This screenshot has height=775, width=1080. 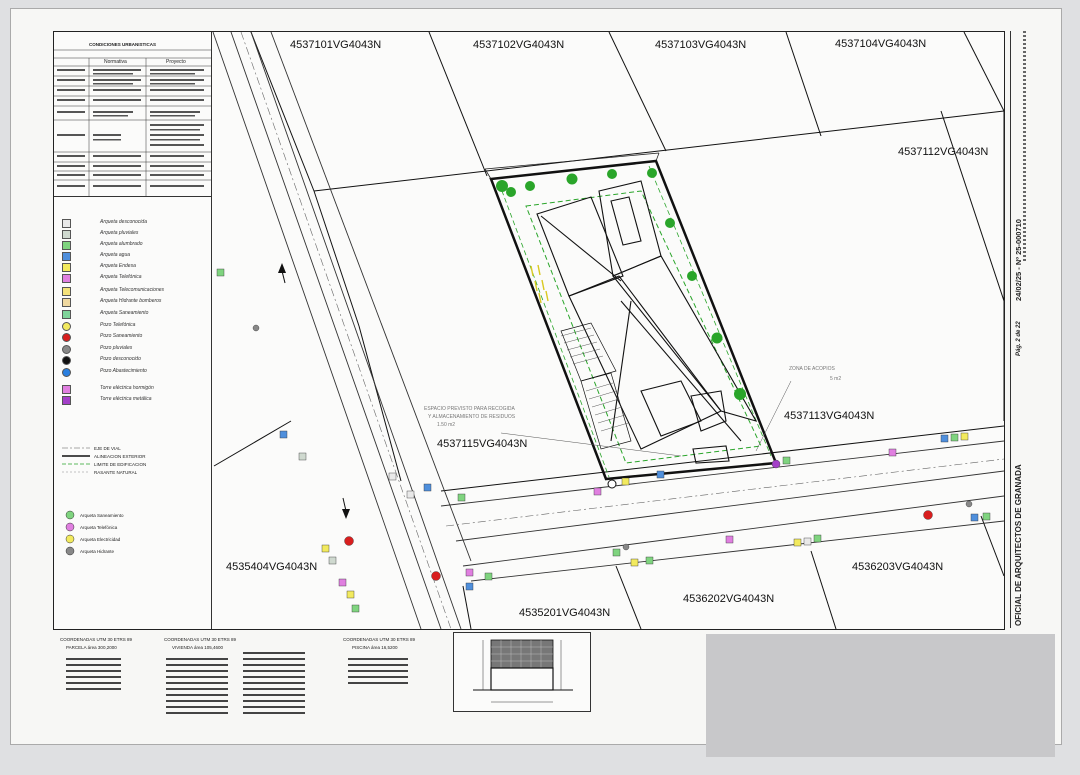 What do you see at coordinates (120, 456) in the screenshot?
I see `line-legend-label: ALINEACION EXTERIOR` at bounding box center [120, 456].